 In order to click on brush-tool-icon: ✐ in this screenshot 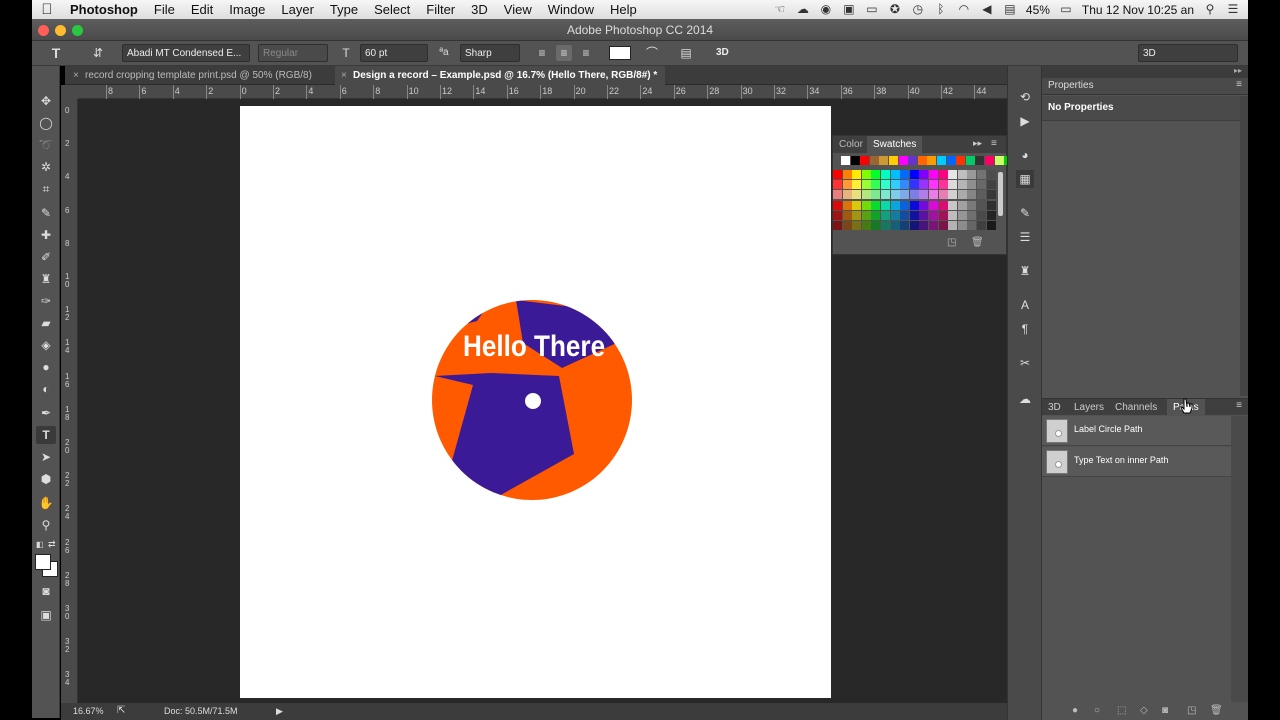, I will do `click(46, 257)`.